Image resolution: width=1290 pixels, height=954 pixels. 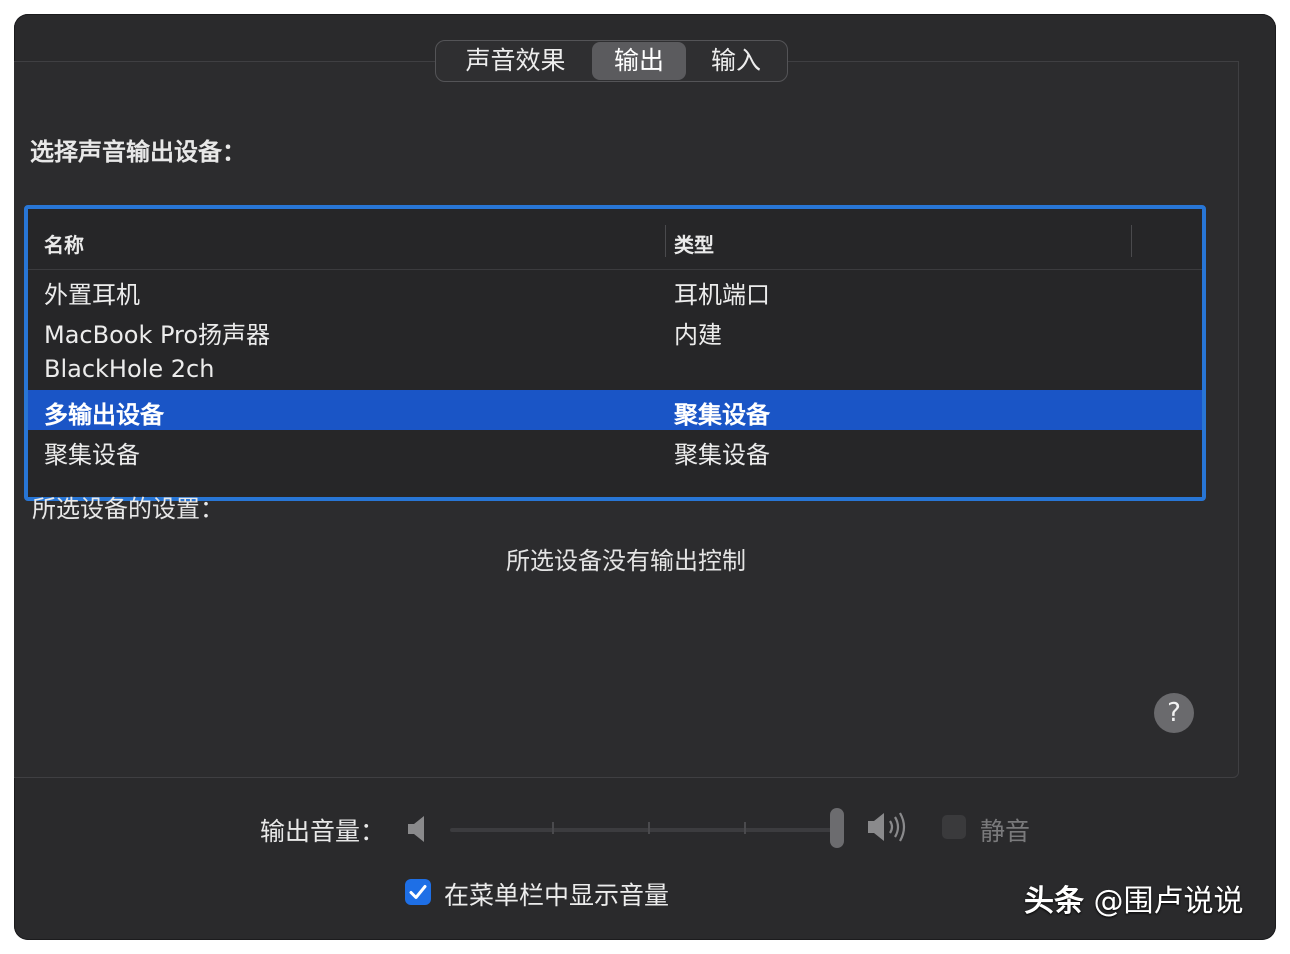 What do you see at coordinates (515, 61) in the screenshot?
I see `tab-sound-effects: 声音效果` at bounding box center [515, 61].